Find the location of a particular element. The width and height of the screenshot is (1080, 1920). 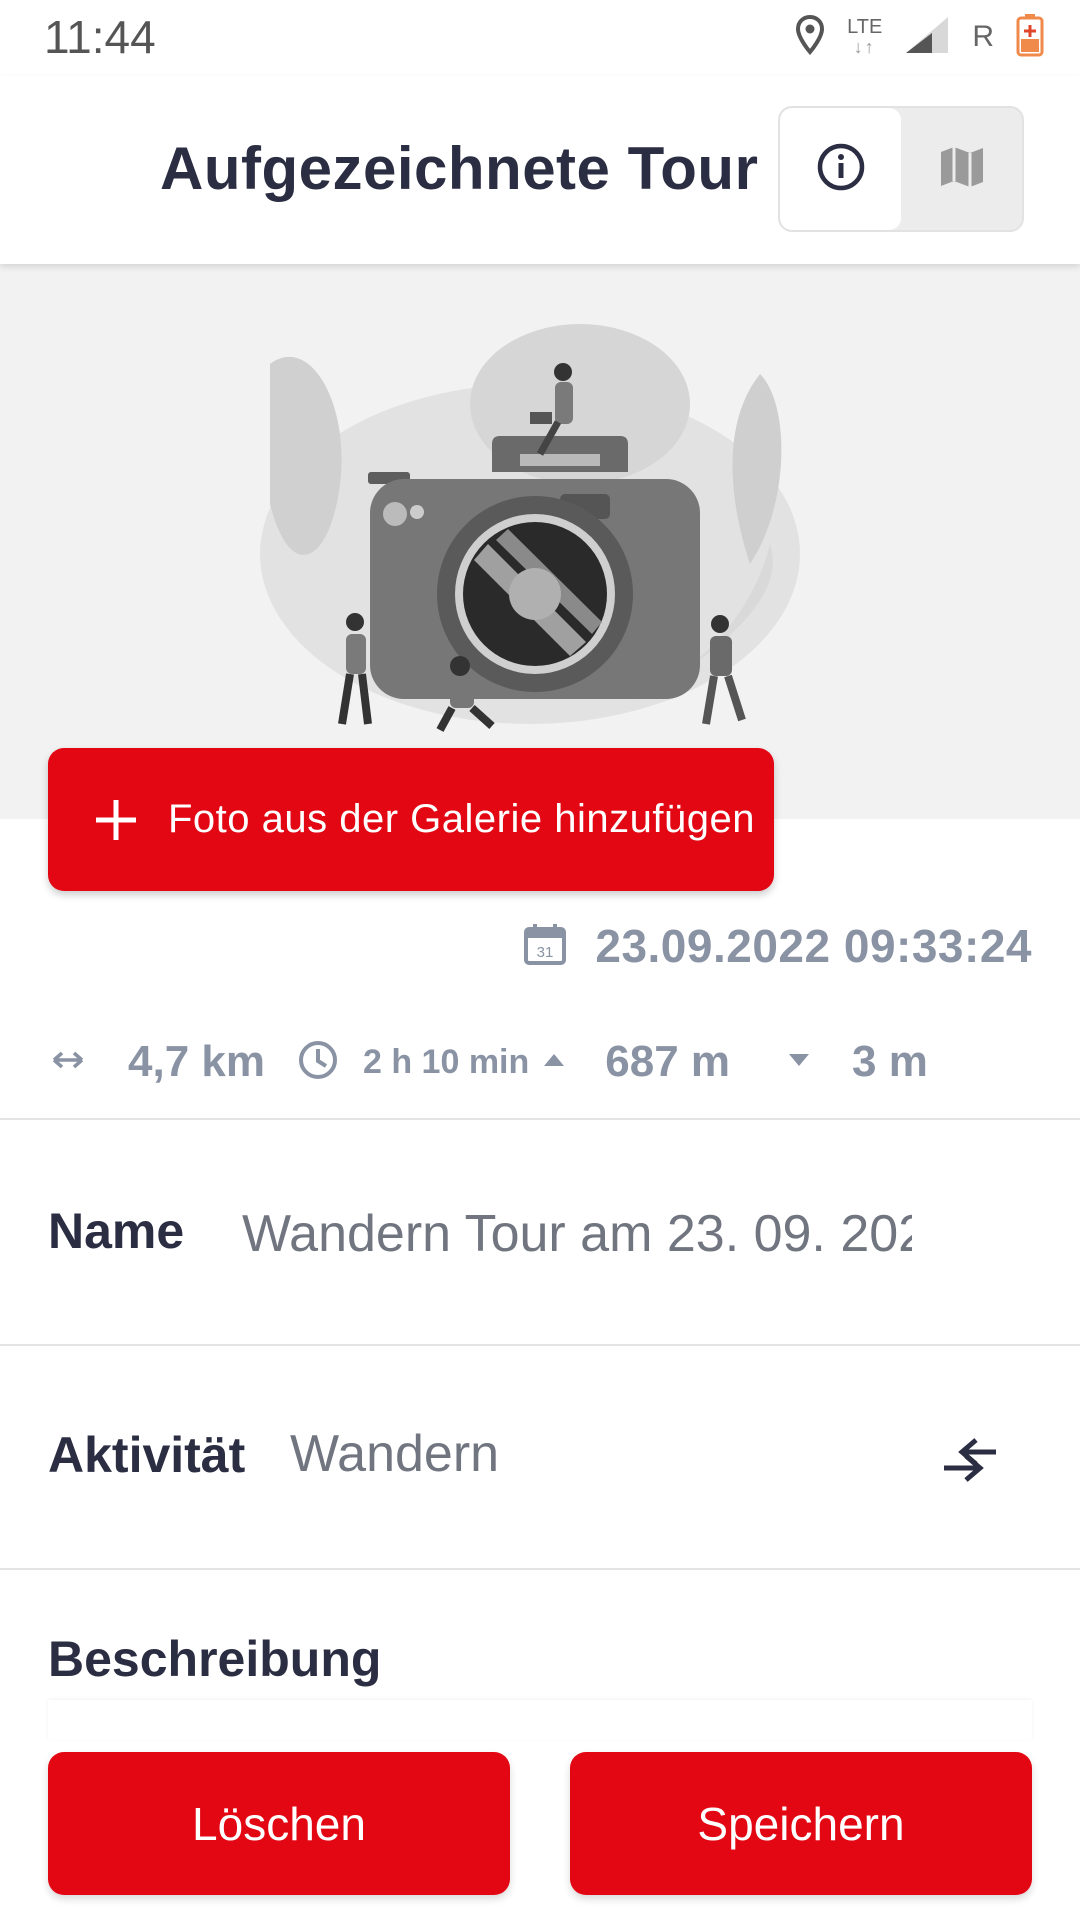

app-header: Aufgezeichnete Tour is located at coordinates (540, 170).